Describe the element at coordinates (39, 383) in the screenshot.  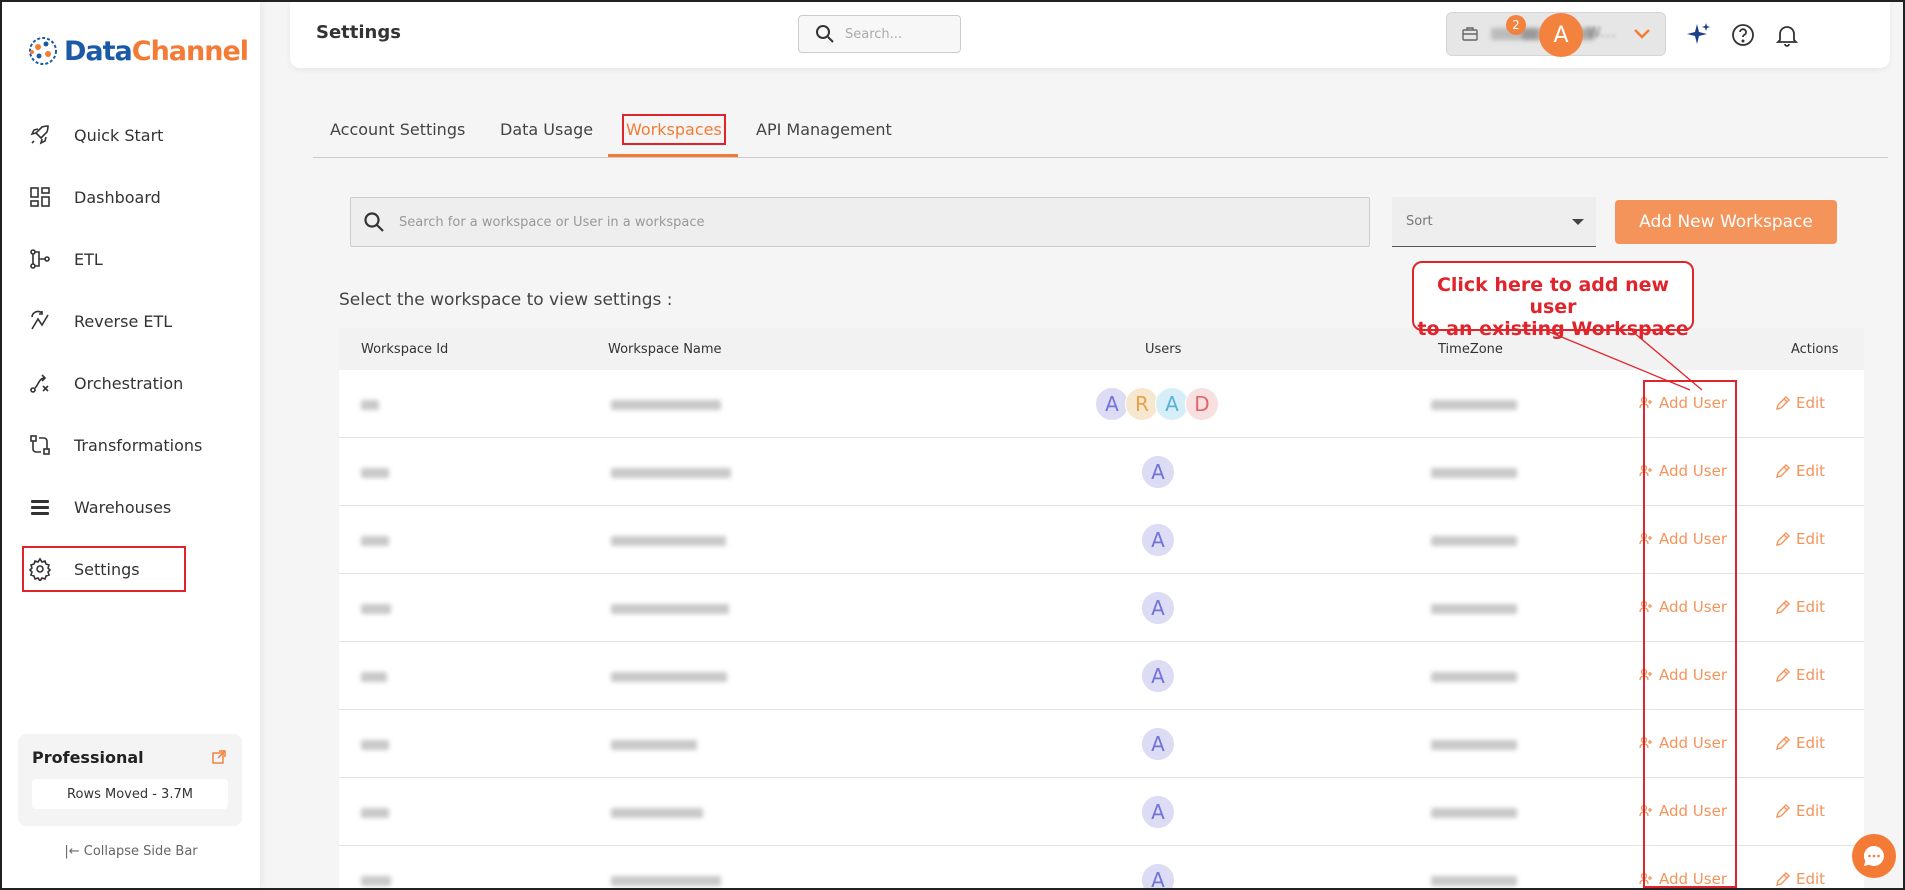
I see `orchestration-icon` at that location.